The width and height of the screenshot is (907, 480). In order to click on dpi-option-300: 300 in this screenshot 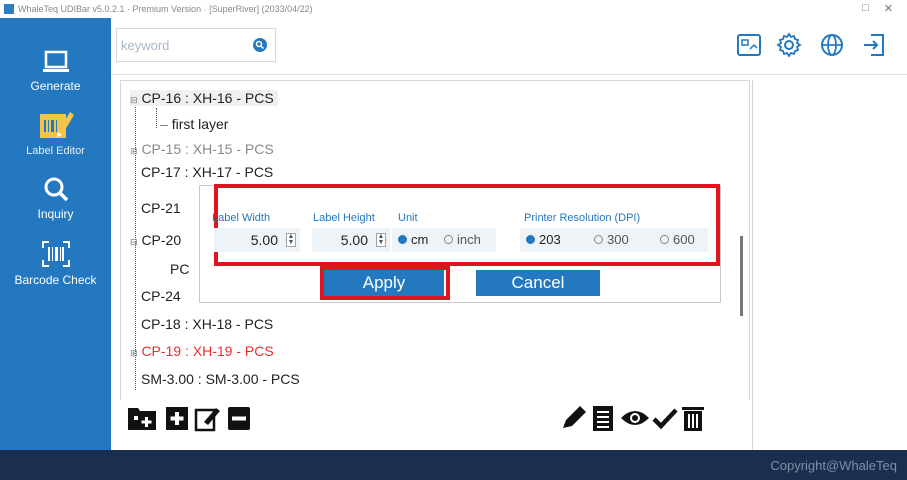, I will do `click(611, 239)`.